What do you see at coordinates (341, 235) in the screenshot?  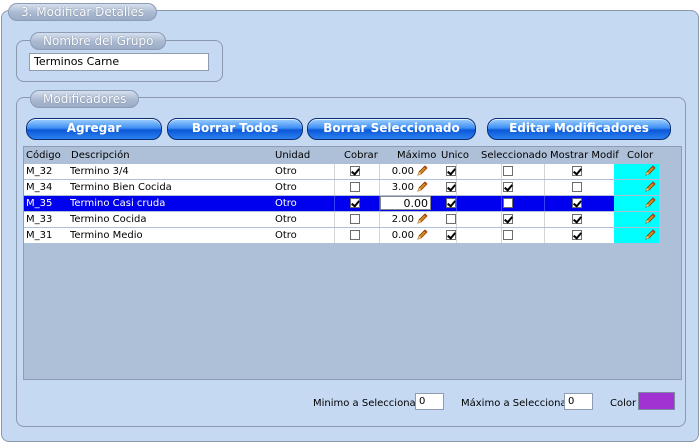 I see `table-row: M_31 Termino Medio Otro 0.00` at bounding box center [341, 235].